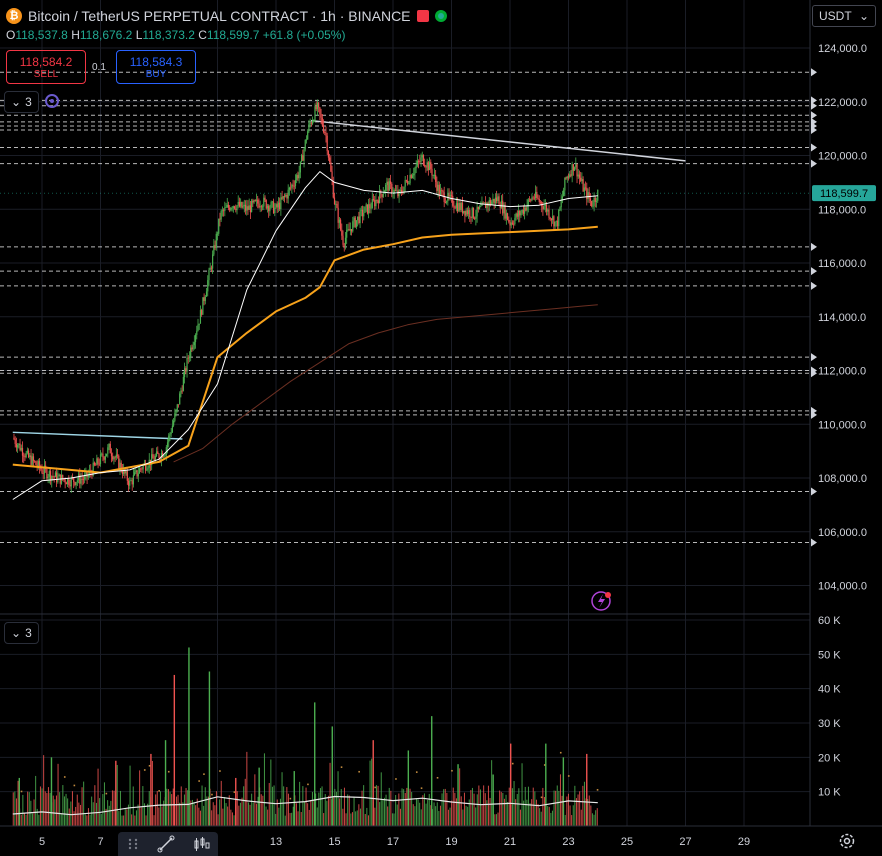  What do you see at coordinates (133, 844) in the screenshot?
I see `grip-icon` at bounding box center [133, 844].